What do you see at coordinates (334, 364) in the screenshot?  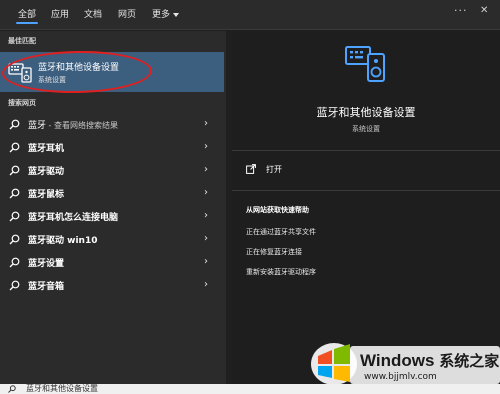 I see `windows-logo-icon` at bounding box center [334, 364].